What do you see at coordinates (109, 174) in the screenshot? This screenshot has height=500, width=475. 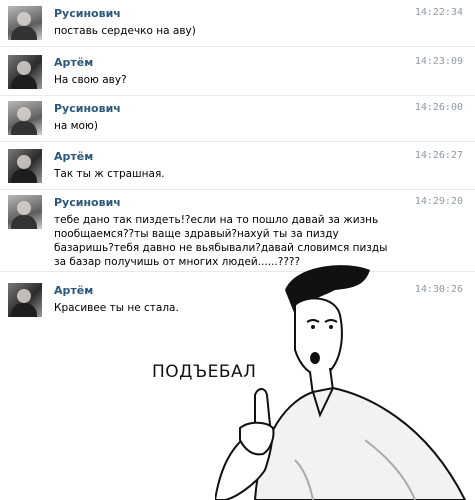 I see `message-text: Так ты ж страшная.` at bounding box center [109, 174].